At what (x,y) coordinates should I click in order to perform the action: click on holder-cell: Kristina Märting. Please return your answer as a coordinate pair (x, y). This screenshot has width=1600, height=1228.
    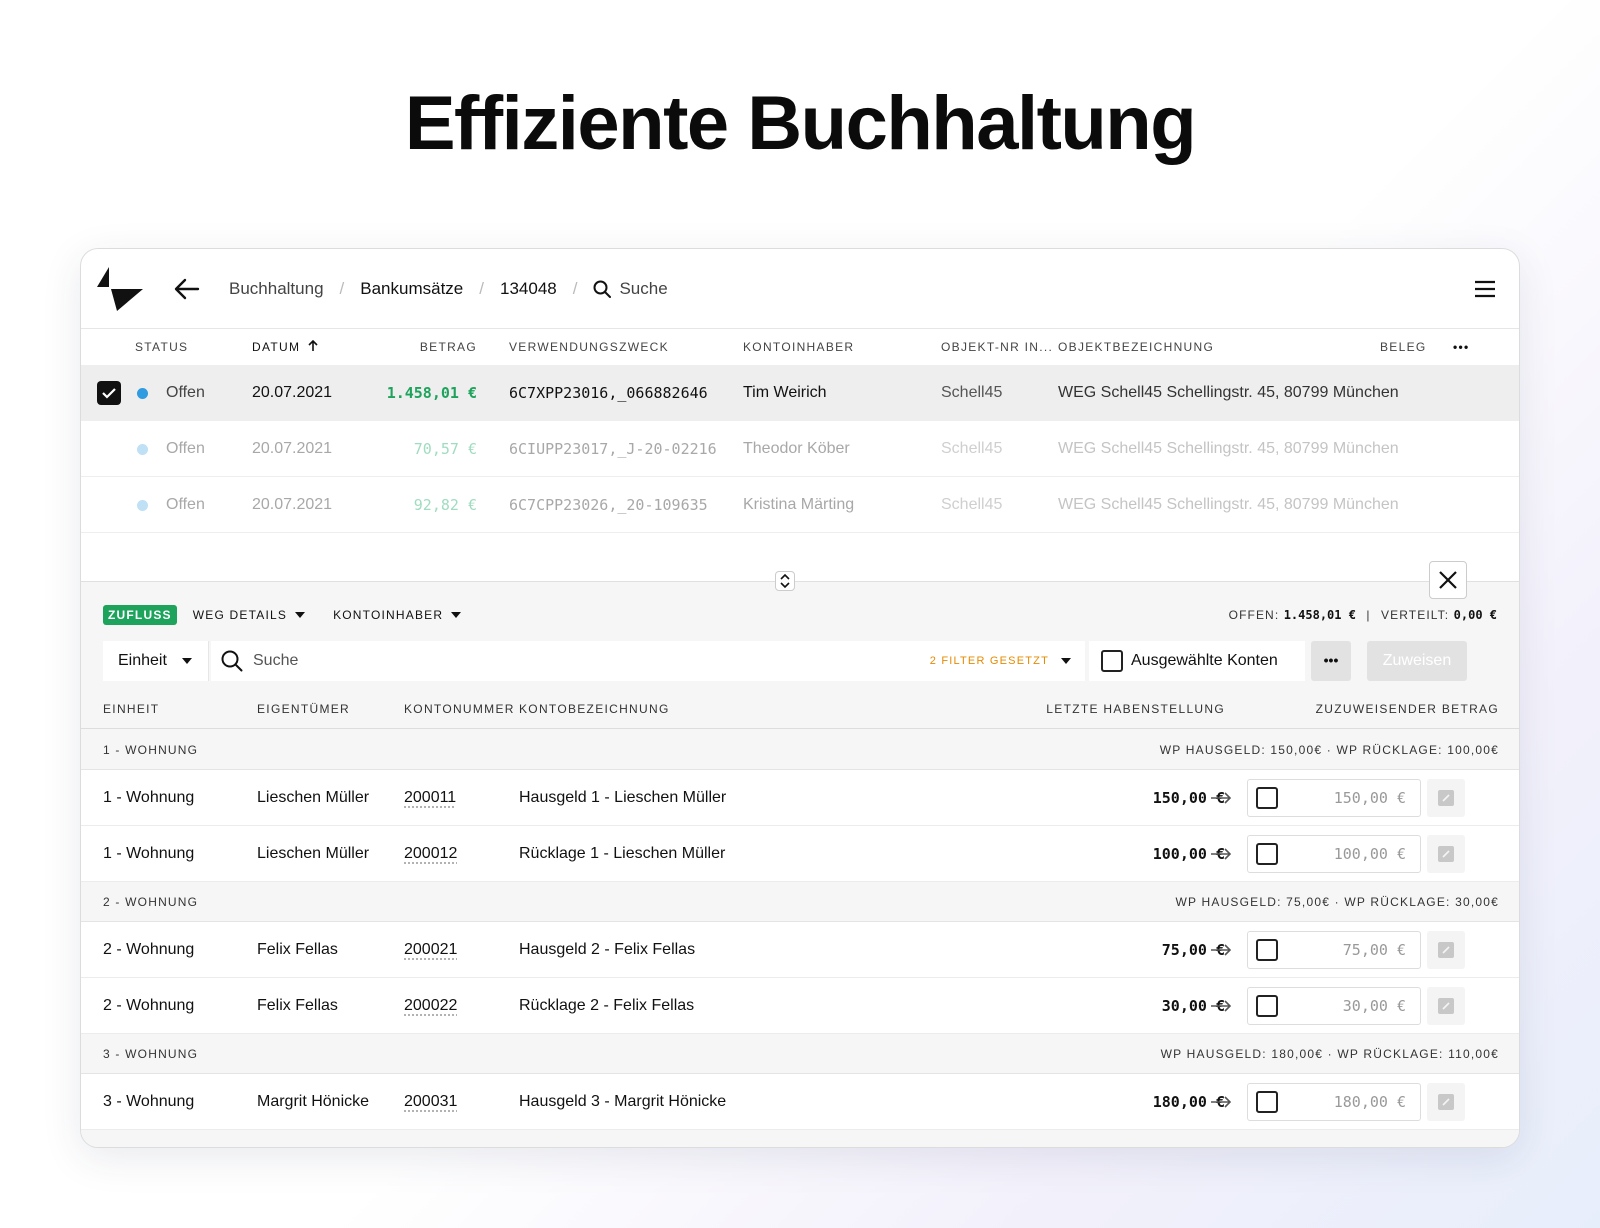
    Looking at the image, I should click on (799, 504).